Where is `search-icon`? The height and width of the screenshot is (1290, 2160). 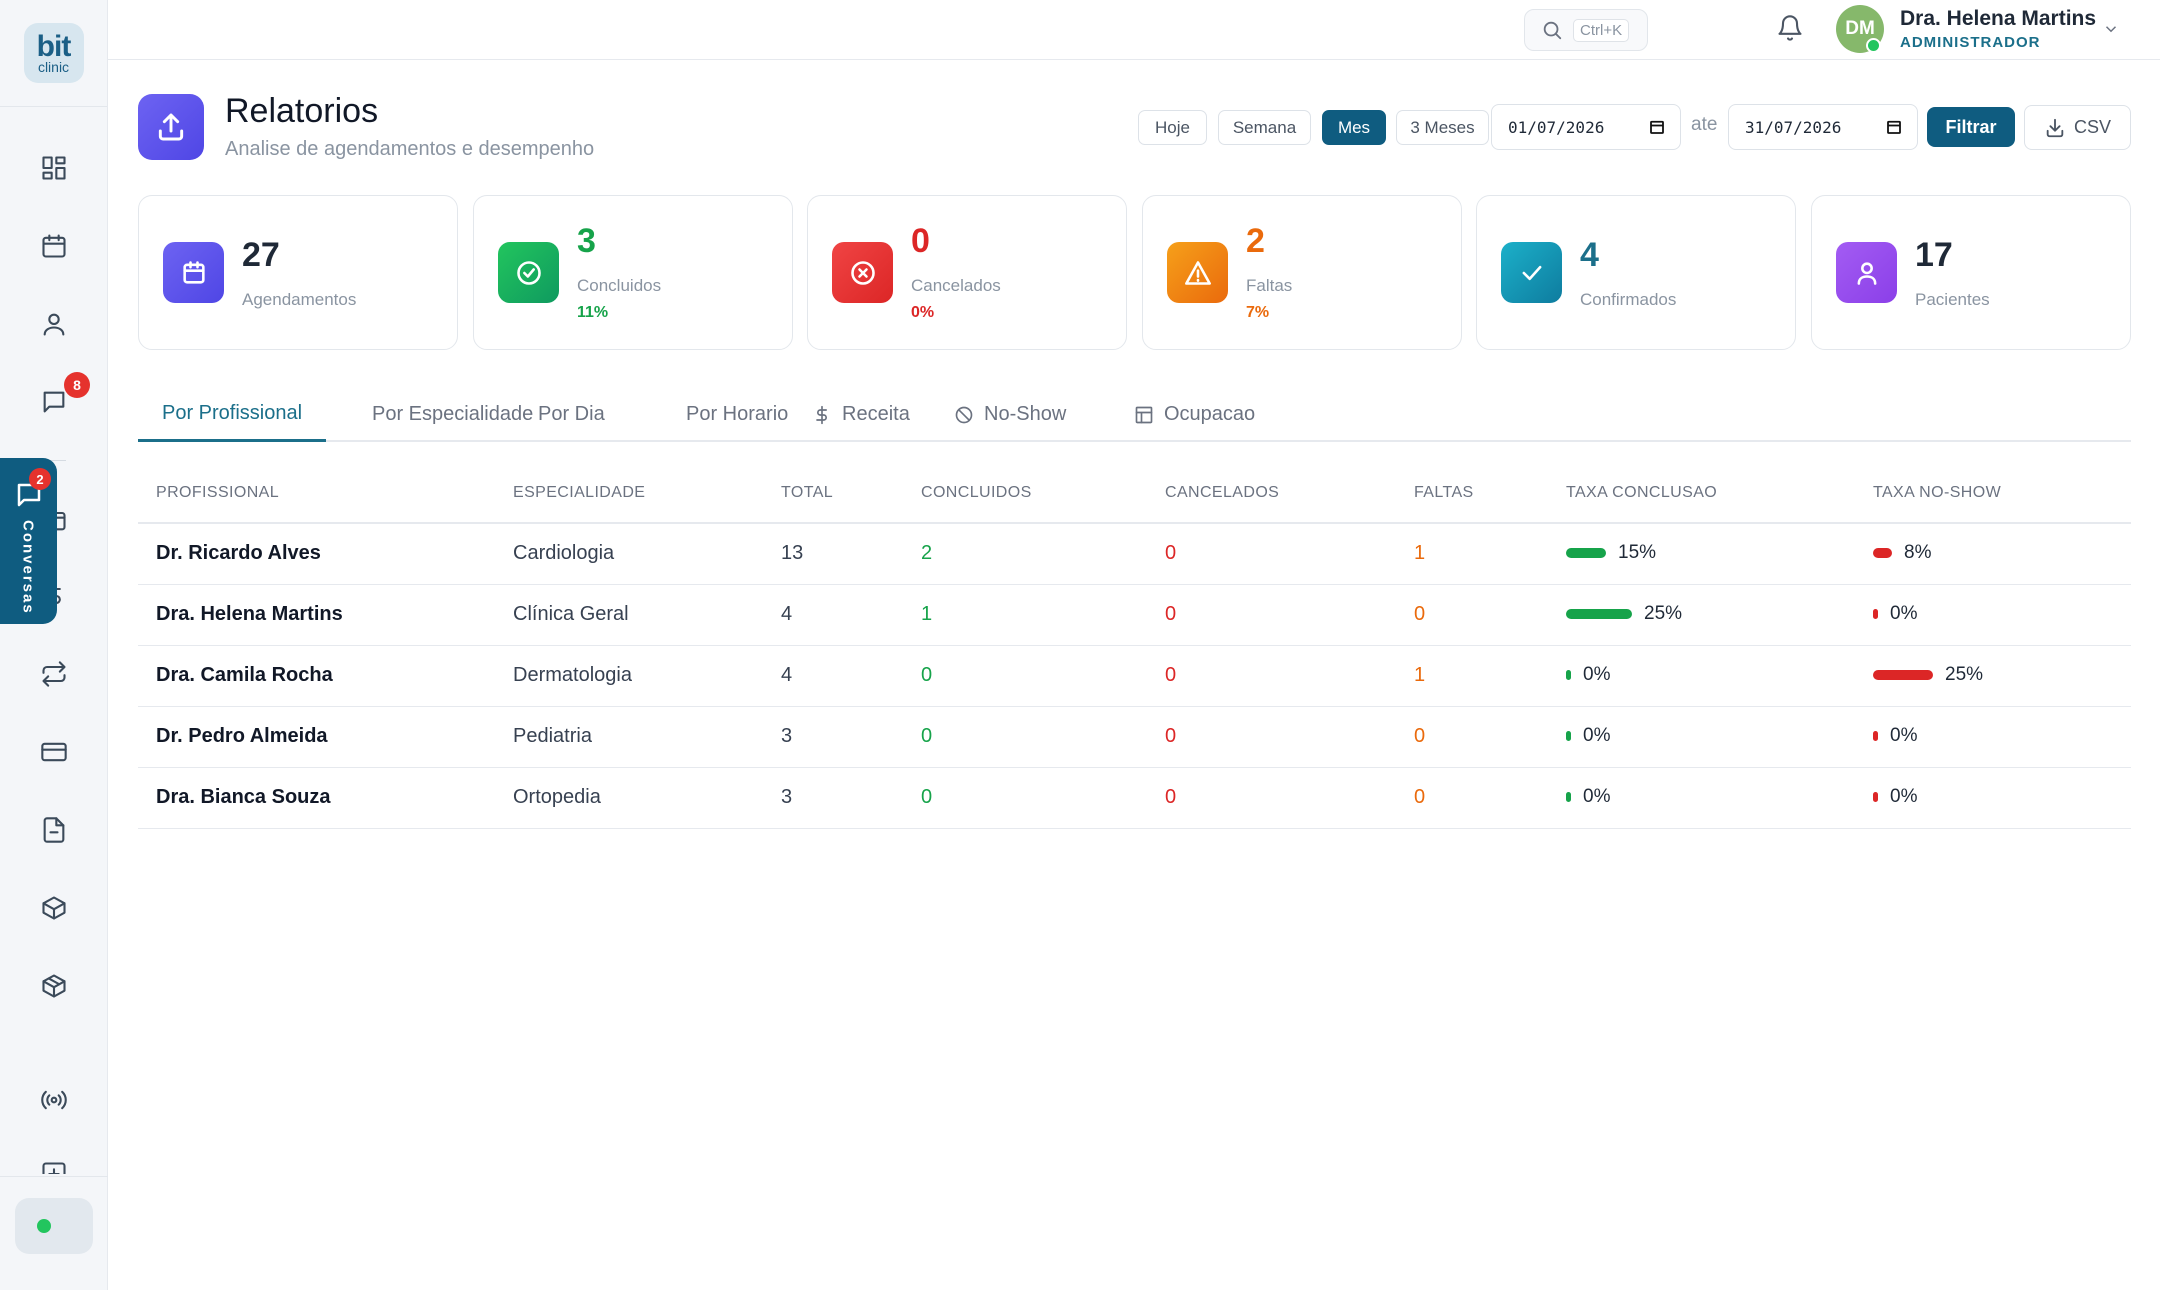
search-icon is located at coordinates (1552, 30).